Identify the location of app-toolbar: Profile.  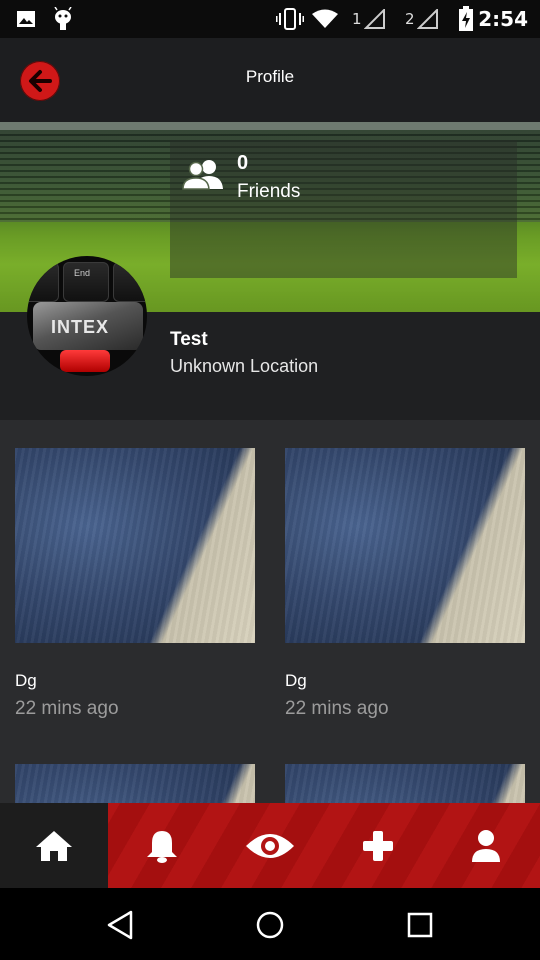
(270, 80).